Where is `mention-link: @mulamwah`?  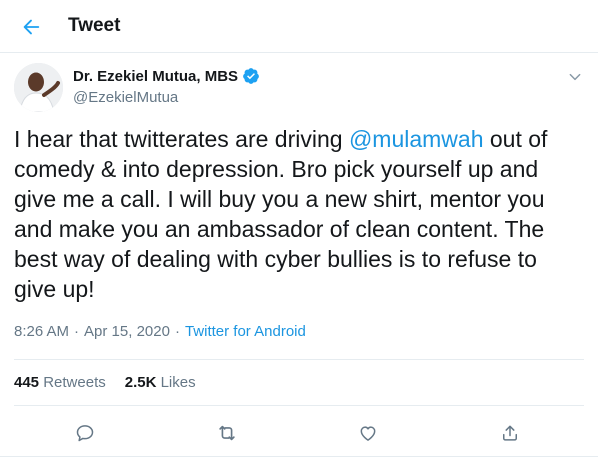 mention-link: @mulamwah is located at coordinates (416, 139).